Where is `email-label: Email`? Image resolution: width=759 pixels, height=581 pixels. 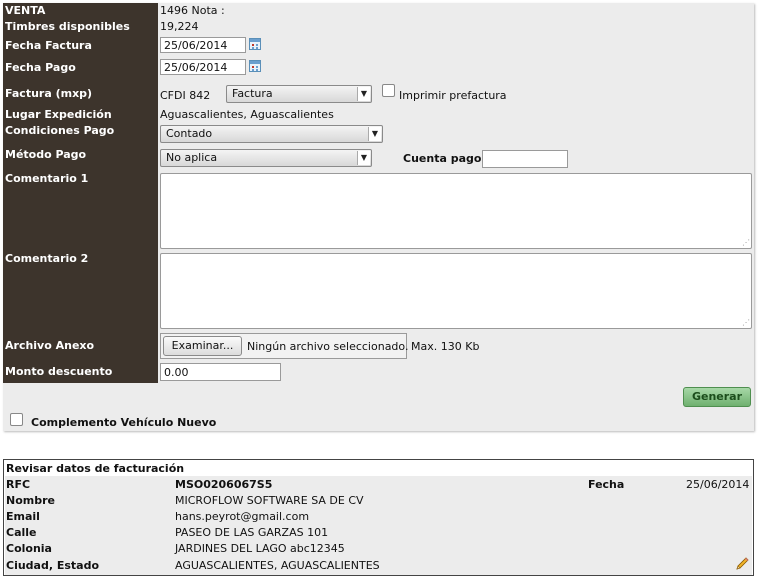 email-label: Email is located at coordinates (23, 516).